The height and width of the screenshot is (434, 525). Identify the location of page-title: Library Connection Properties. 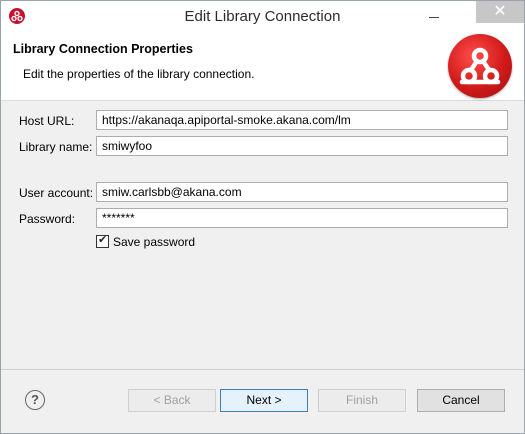
(103, 49).